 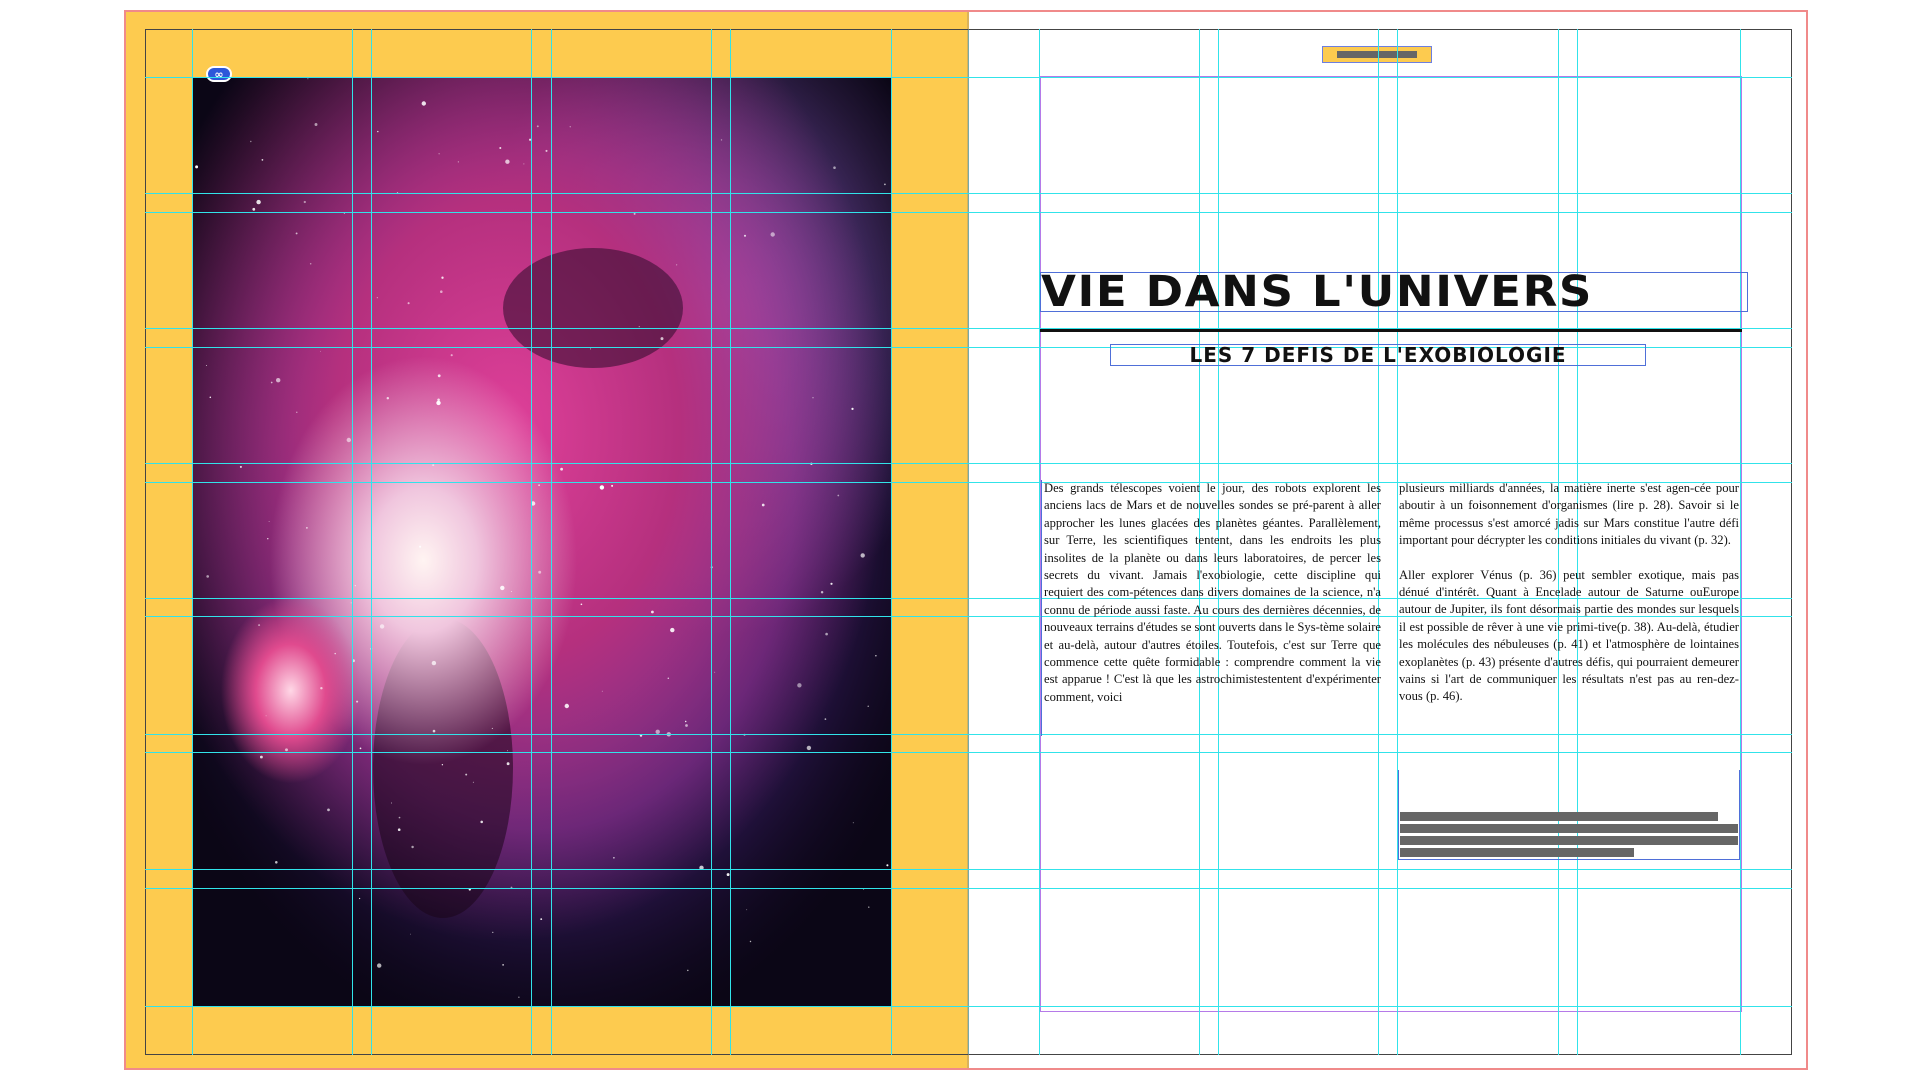 I want to click on page-number-frame, so click(x=1377, y=54).